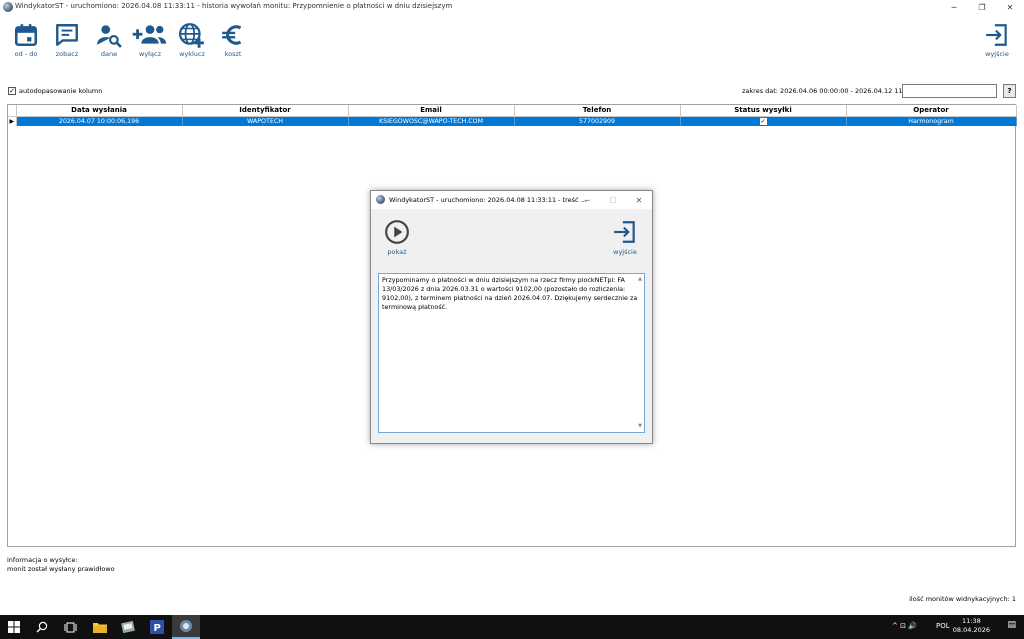  Describe the element at coordinates (904, 626) in the screenshot. I see `tray-icons: ^ ⊡ 🔊` at that location.